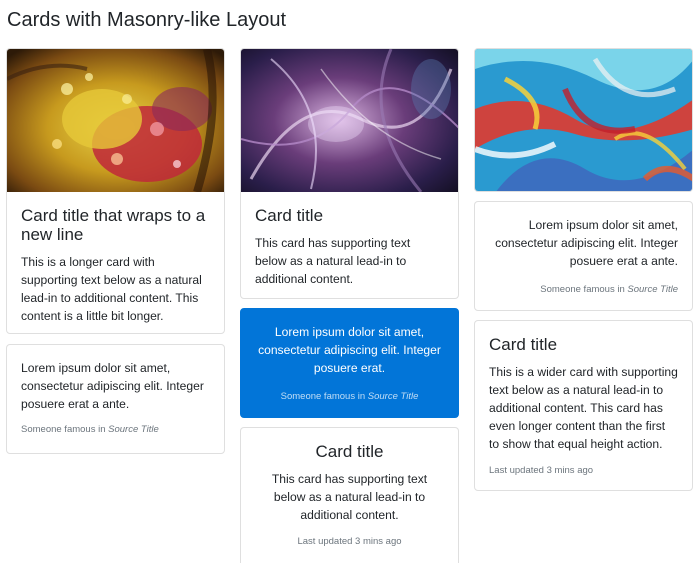 This screenshot has width=700, height=563. I want to click on card-image-purple, so click(349, 120).